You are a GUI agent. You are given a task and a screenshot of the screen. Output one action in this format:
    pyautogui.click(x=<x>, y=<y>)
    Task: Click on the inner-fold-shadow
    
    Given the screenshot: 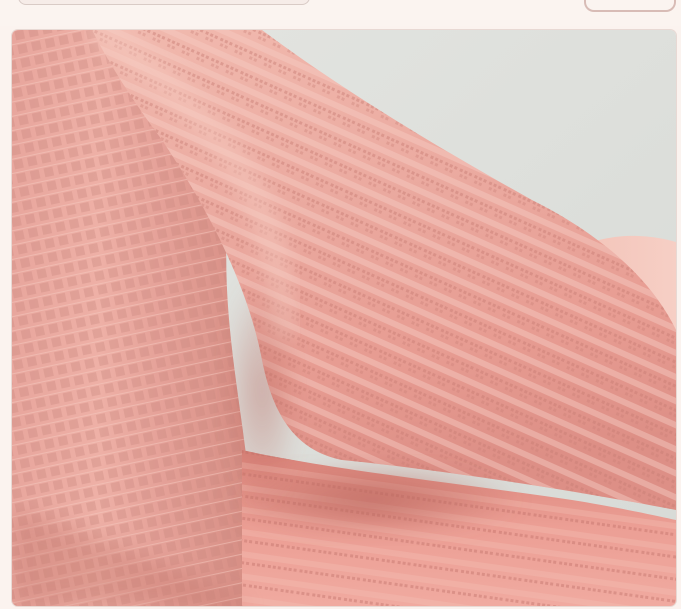 What is the action you would take?
    pyautogui.click(x=262, y=390)
    